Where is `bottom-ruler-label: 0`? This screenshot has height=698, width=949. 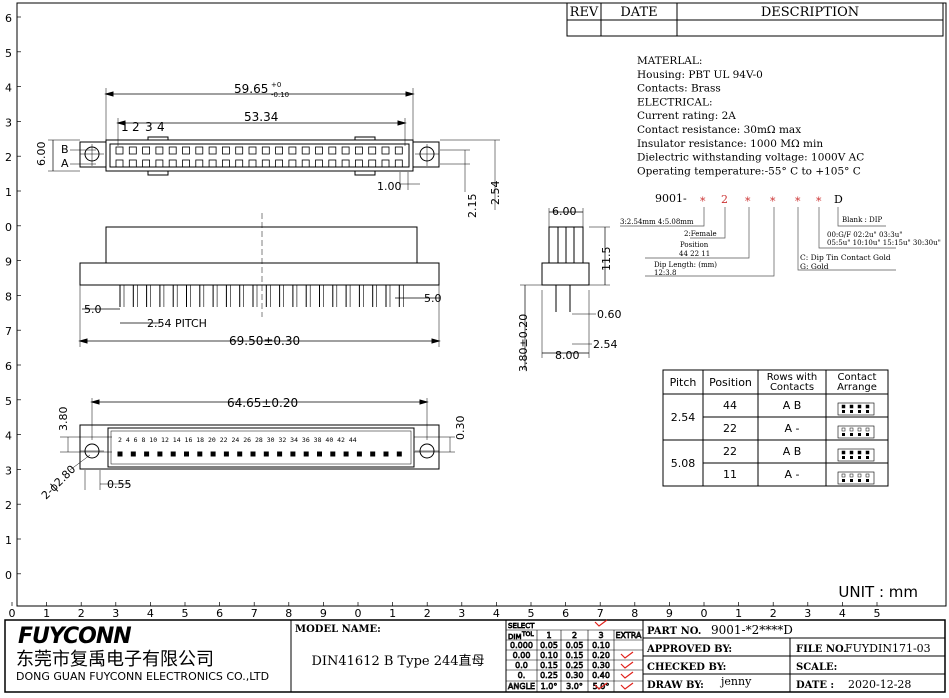 bottom-ruler-label: 0 is located at coordinates (358, 613).